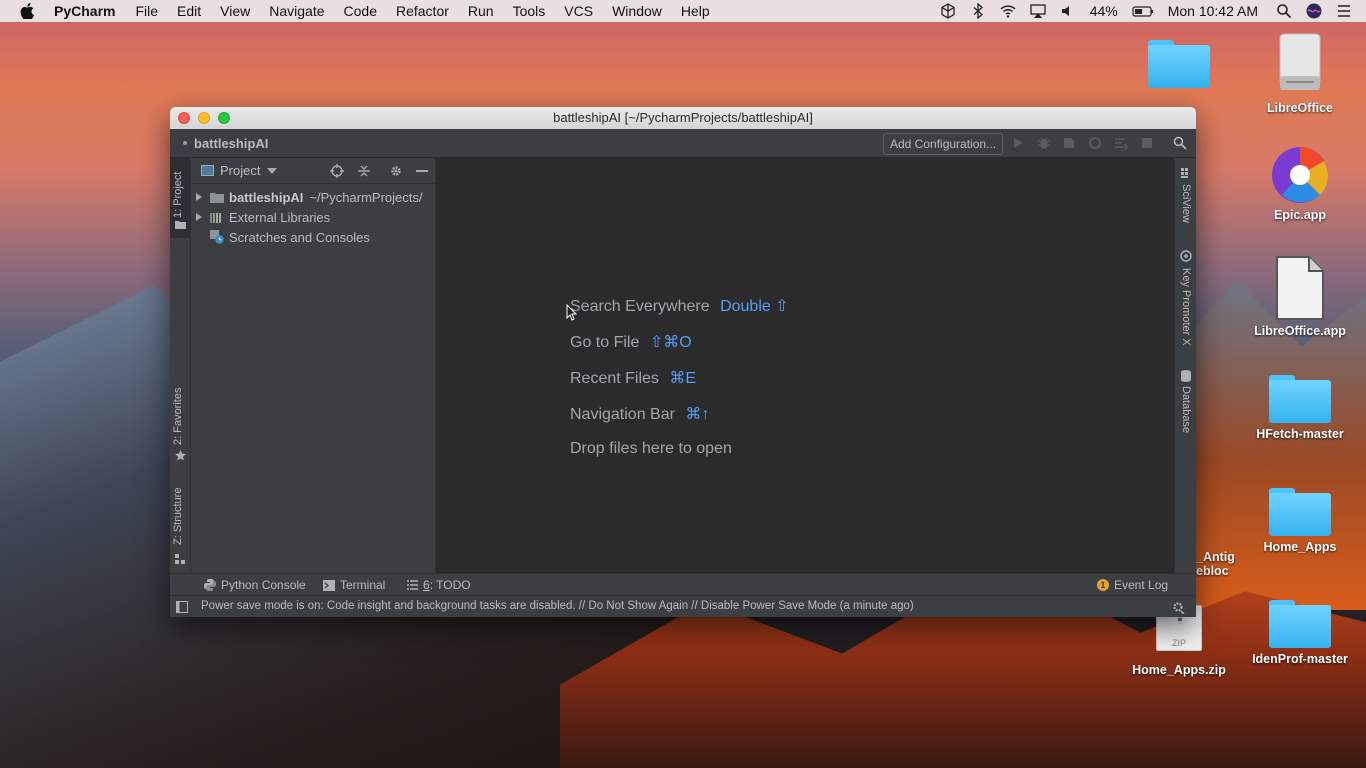 The height and width of the screenshot is (768, 1366). Describe the element at coordinates (578, 11) in the screenshot. I see `menu-vcs: VCS` at that location.